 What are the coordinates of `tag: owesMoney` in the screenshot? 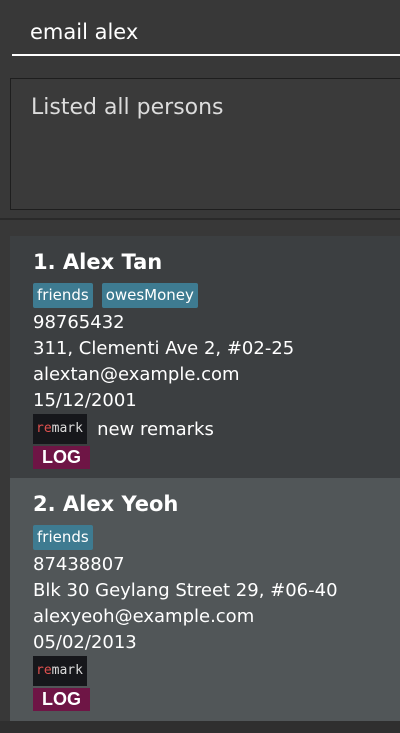 It's located at (149, 295).